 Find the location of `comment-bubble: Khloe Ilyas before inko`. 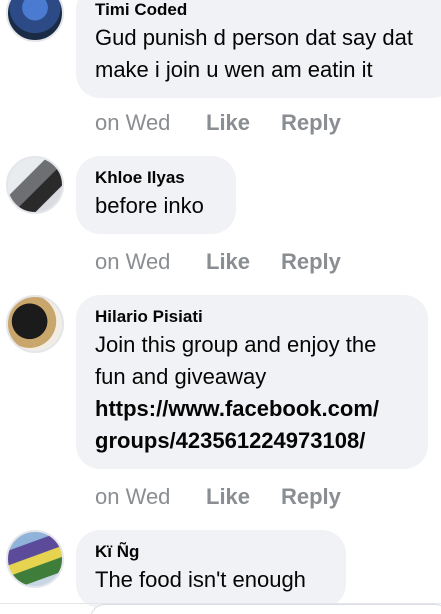

comment-bubble: Khloe Ilyas before inko is located at coordinates (156, 195).